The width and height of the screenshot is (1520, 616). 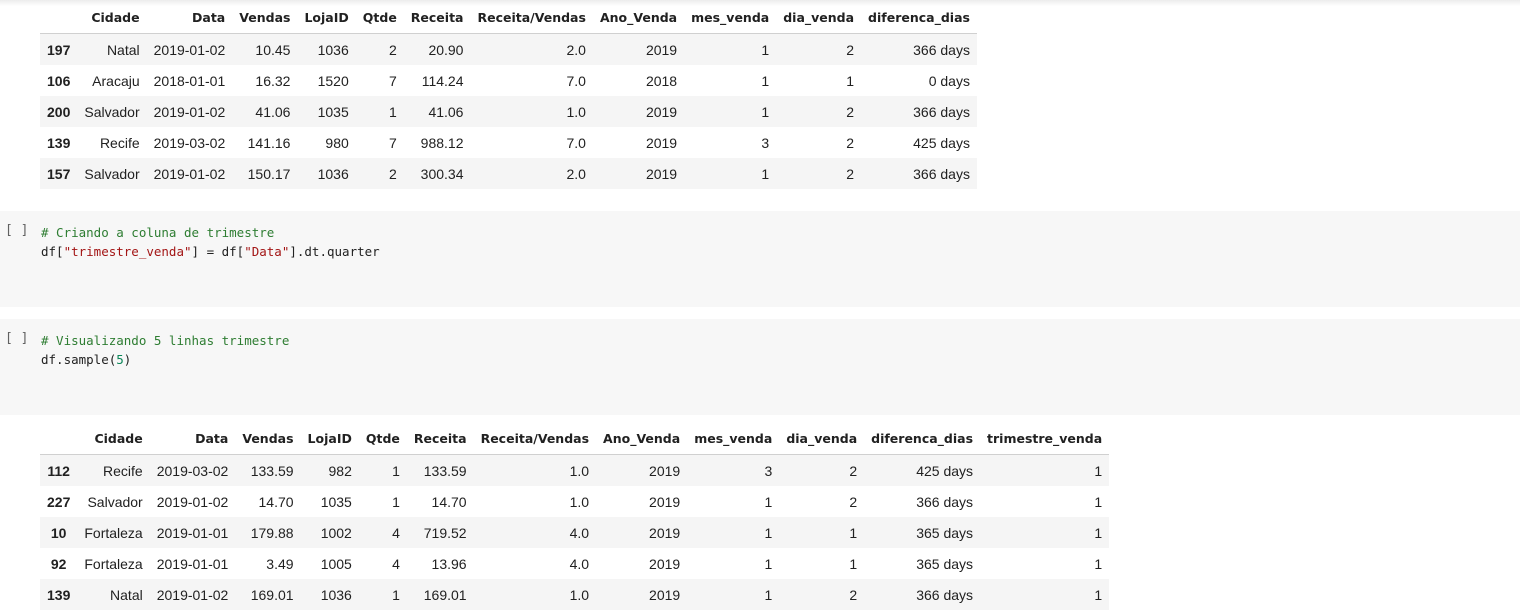 What do you see at coordinates (336, 563) in the screenshot?
I see `table-cell: 1005` at bounding box center [336, 563].